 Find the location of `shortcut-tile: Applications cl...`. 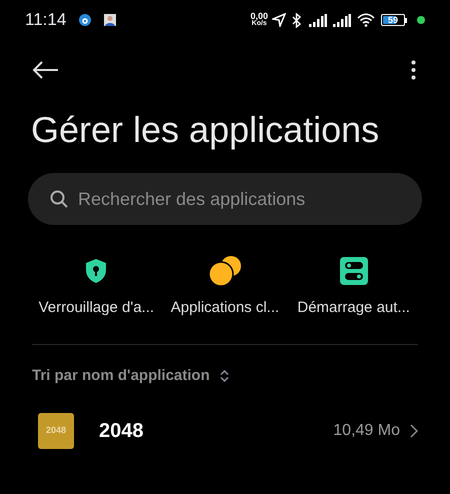

shortcut-tile: Applications cl... is located at coordinates (225, 287).